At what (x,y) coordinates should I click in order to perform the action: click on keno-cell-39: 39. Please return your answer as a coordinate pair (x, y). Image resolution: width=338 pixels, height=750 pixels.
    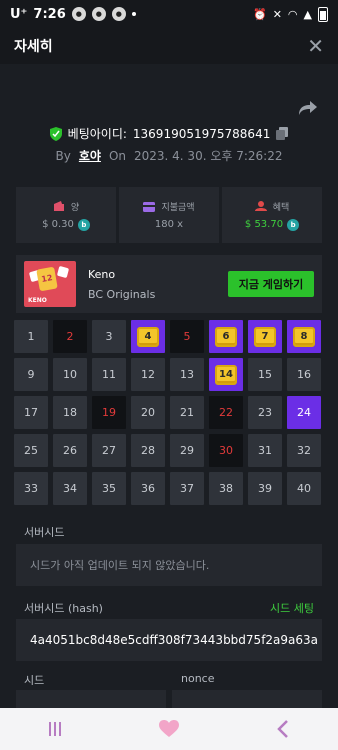
    Looking at the image, I should click on (265, 488).